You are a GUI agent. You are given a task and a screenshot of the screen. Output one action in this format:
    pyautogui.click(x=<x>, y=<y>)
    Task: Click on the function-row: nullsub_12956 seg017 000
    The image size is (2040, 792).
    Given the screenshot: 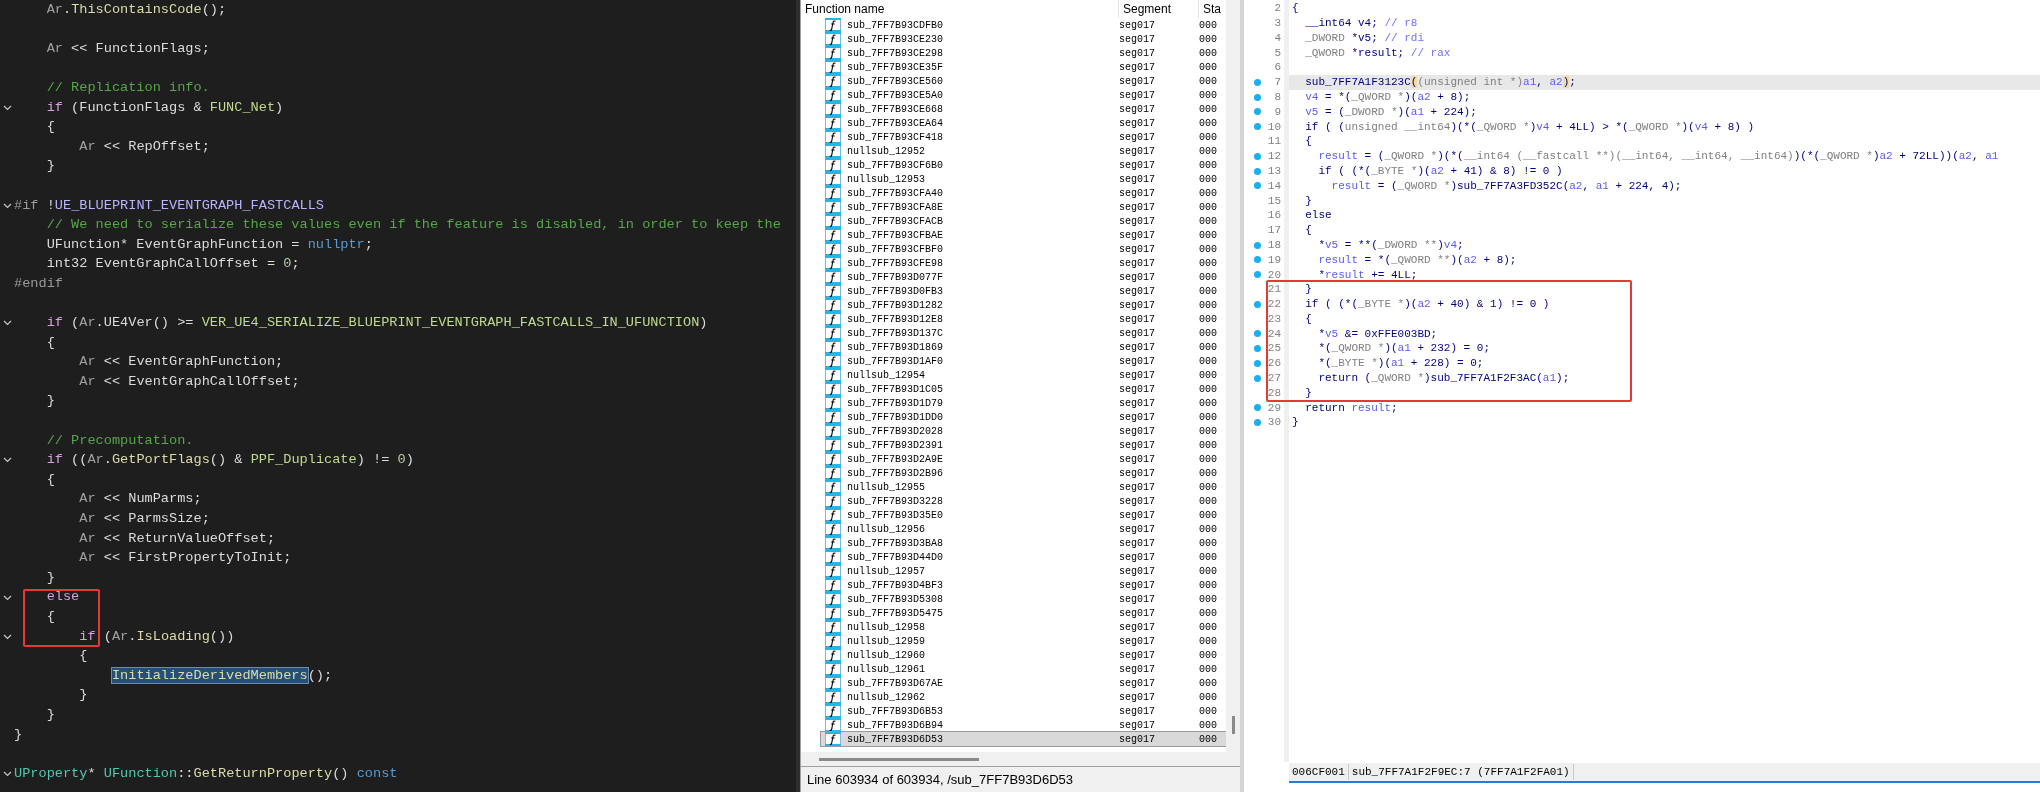 What is the action you would take?
    pyautogui.click(x=1023, y=529)
    